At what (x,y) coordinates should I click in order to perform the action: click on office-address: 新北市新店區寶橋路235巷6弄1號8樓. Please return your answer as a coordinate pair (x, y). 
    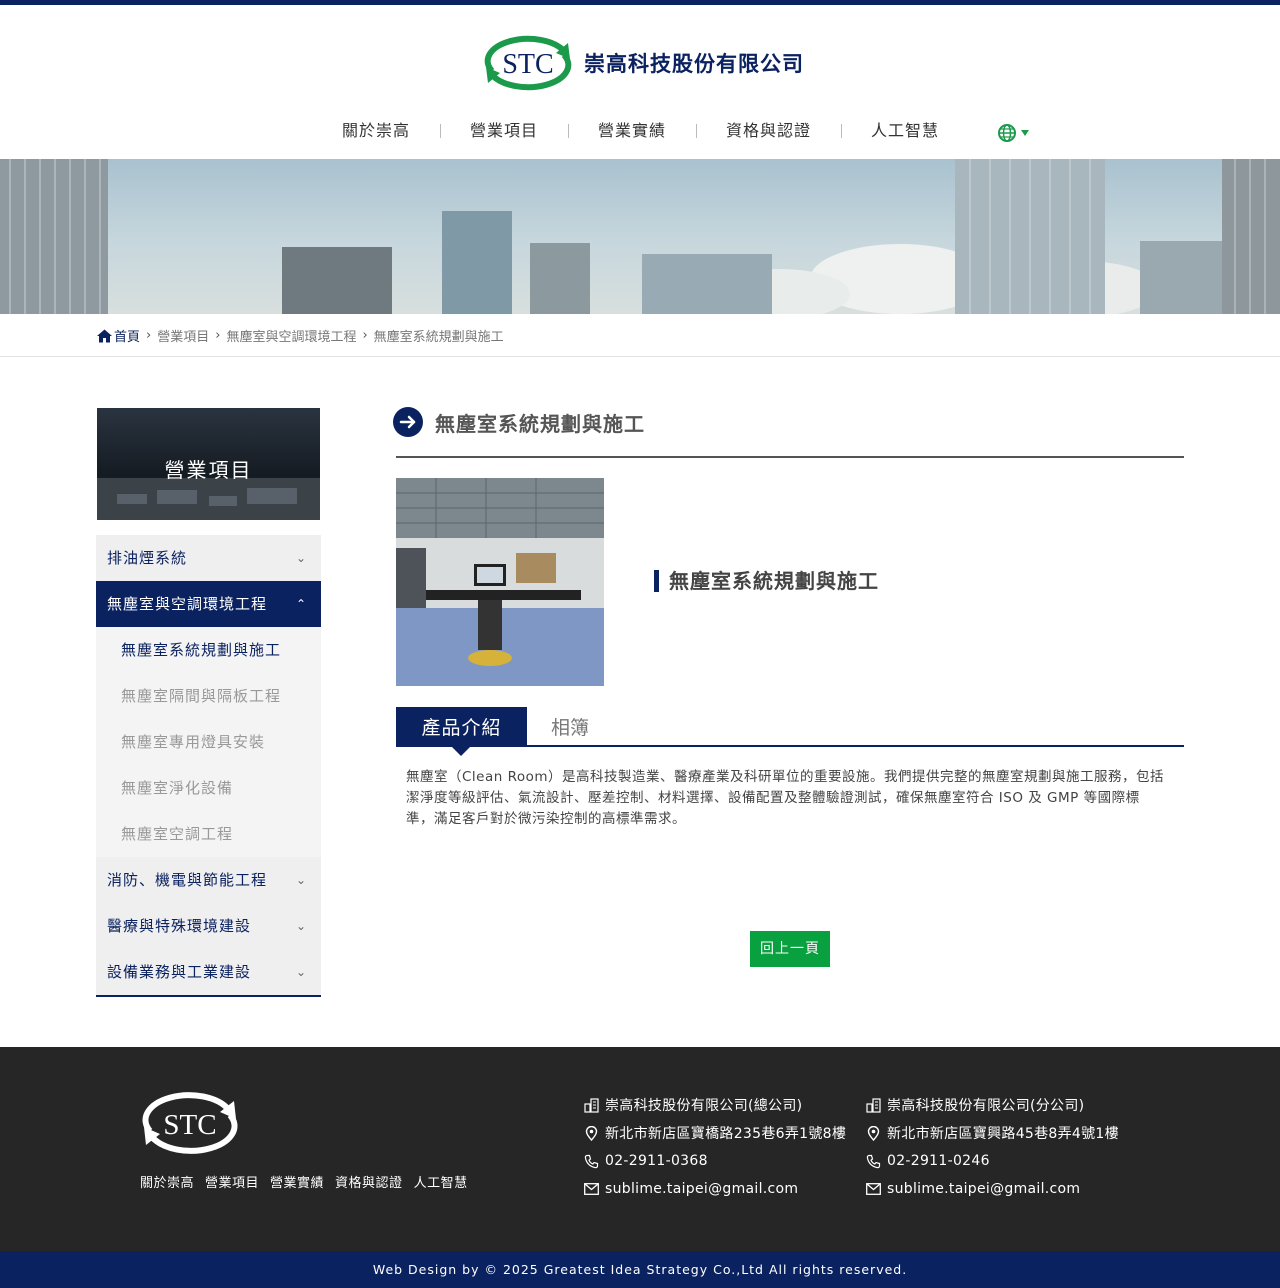
    Looking at the image, I should click on (726, 1134).